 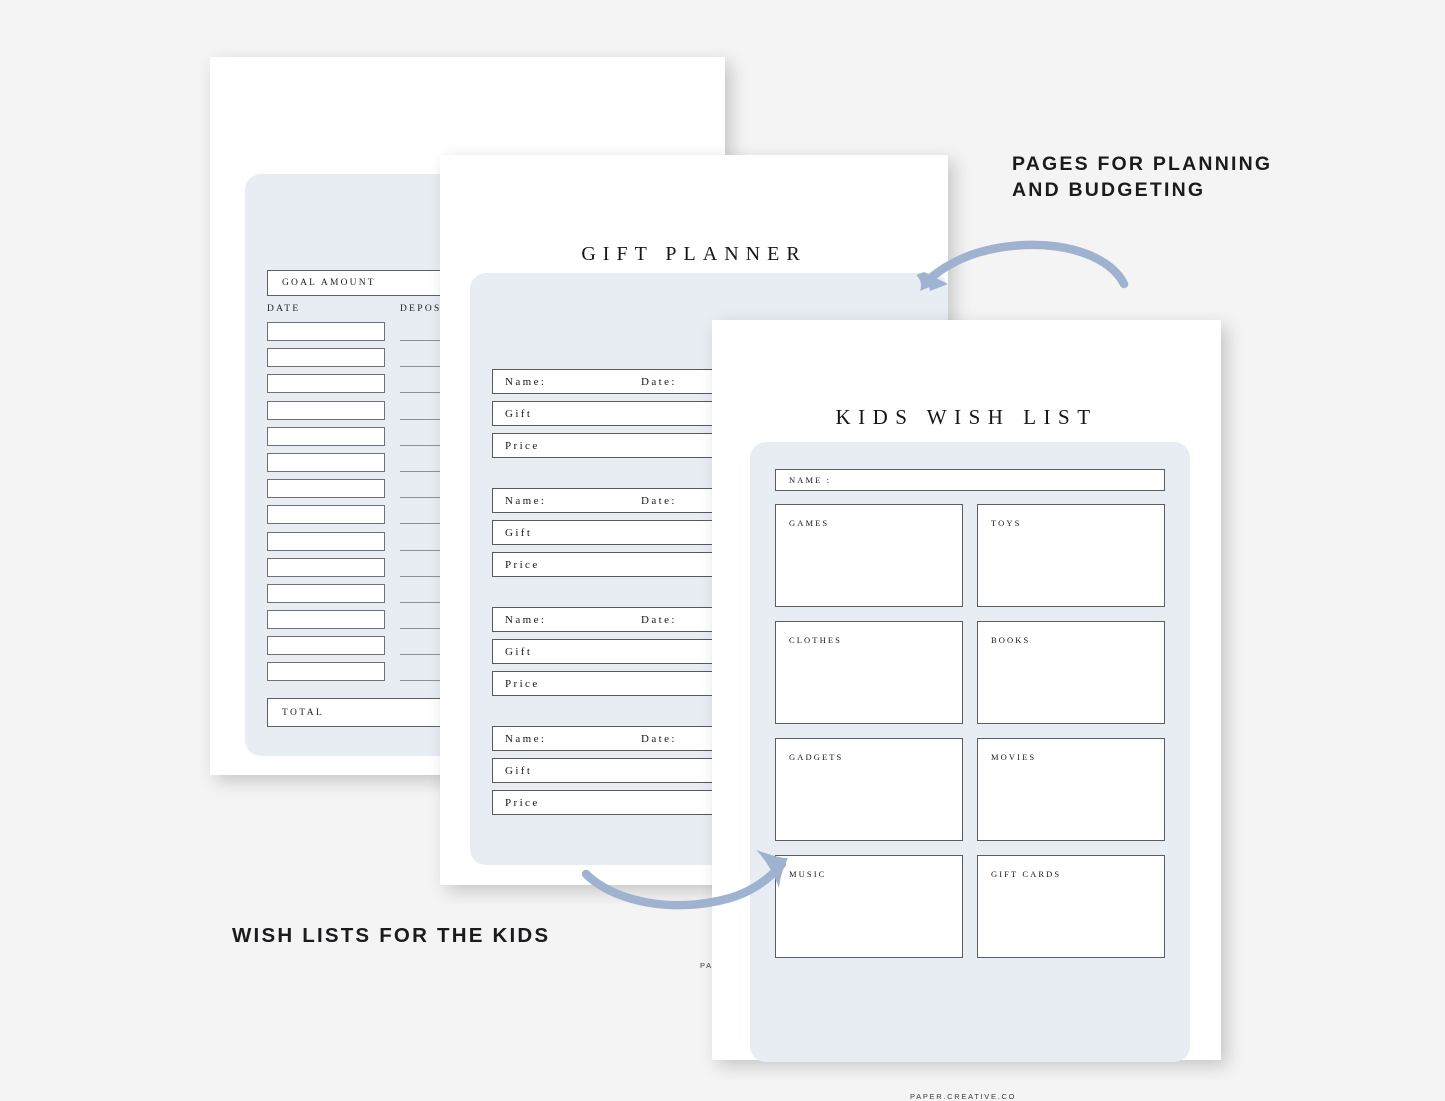 What do you see at coordinates (391, 935) in the screenshot?
I see `bottom-left-annotation: WISH LISTS FOR THE KIDS` at bounding box center [391, 935].